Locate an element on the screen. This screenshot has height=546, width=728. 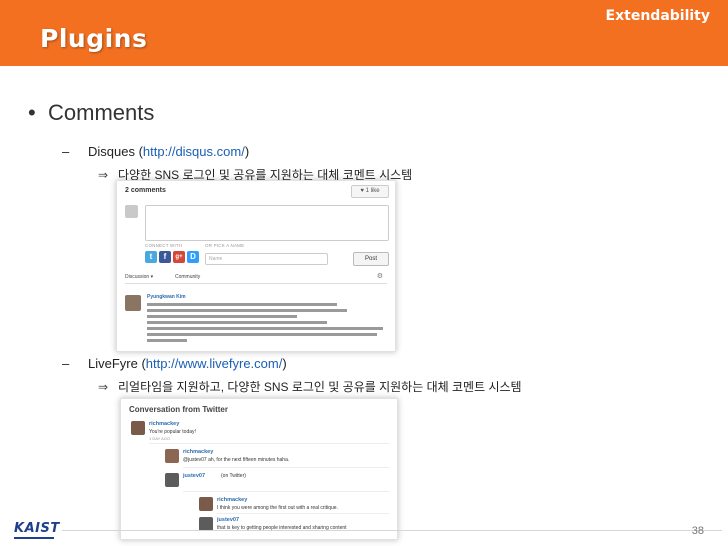
bullet-label: Comments is located at coordinates (101, 112).